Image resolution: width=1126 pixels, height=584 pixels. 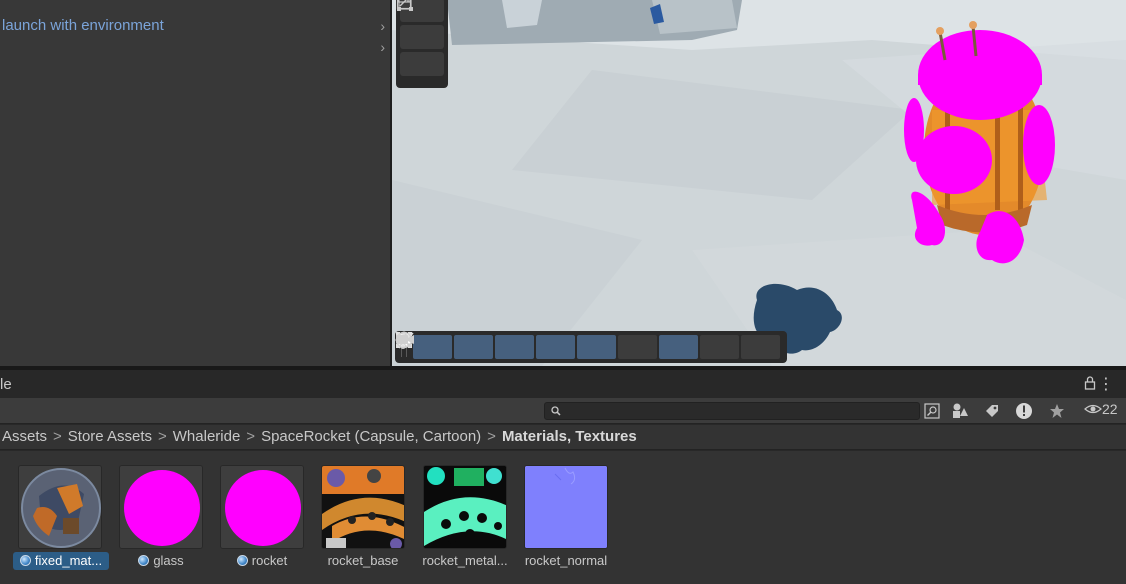 I want to click on asset-label: rocket, so click(x=262, y=561).